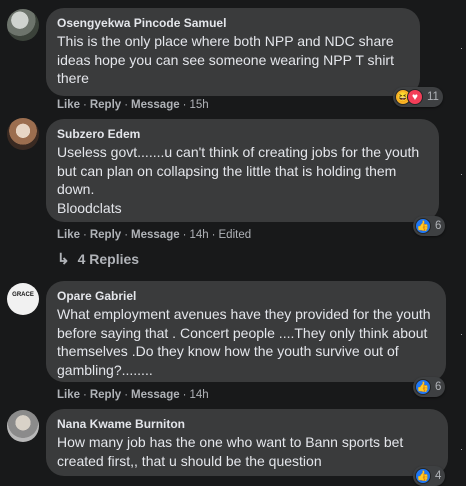  I want to click on avatar-text: GRACE, so click(23, 295).